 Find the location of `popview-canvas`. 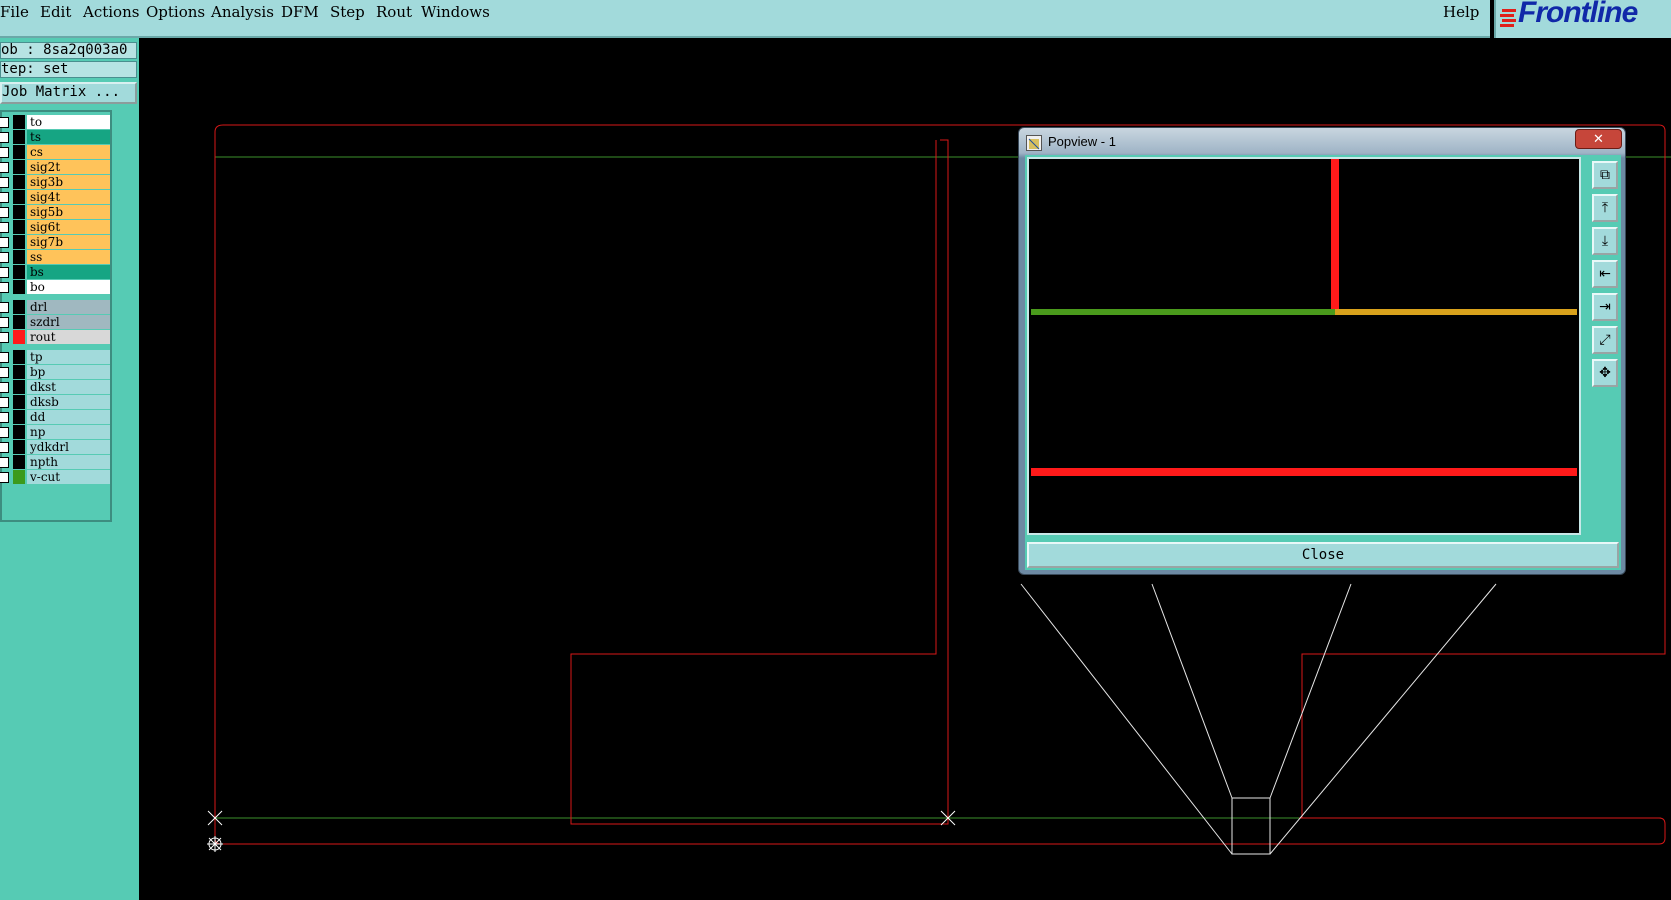

popview-canvas is located at coordinates (1304, 346).